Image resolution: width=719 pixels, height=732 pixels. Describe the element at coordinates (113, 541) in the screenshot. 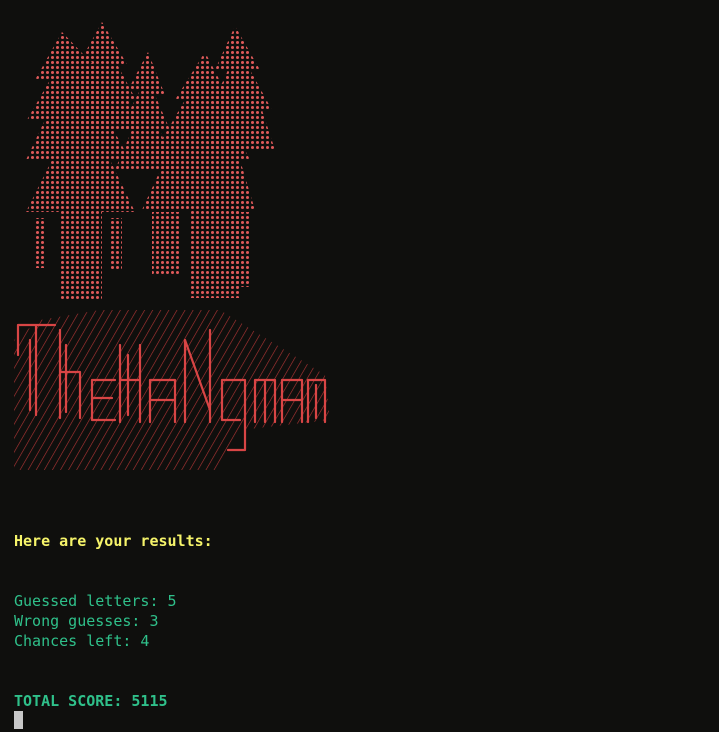

I see `results-heading: Here are your results:` at that location.